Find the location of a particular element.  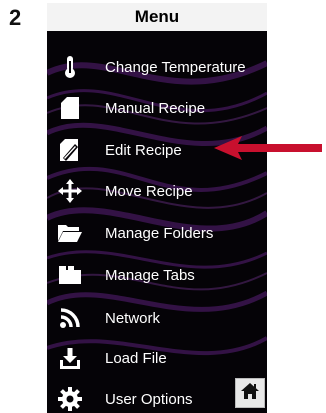

menu-item-manual-recipe: Manual Recipe is located at coordinates (157, 108).